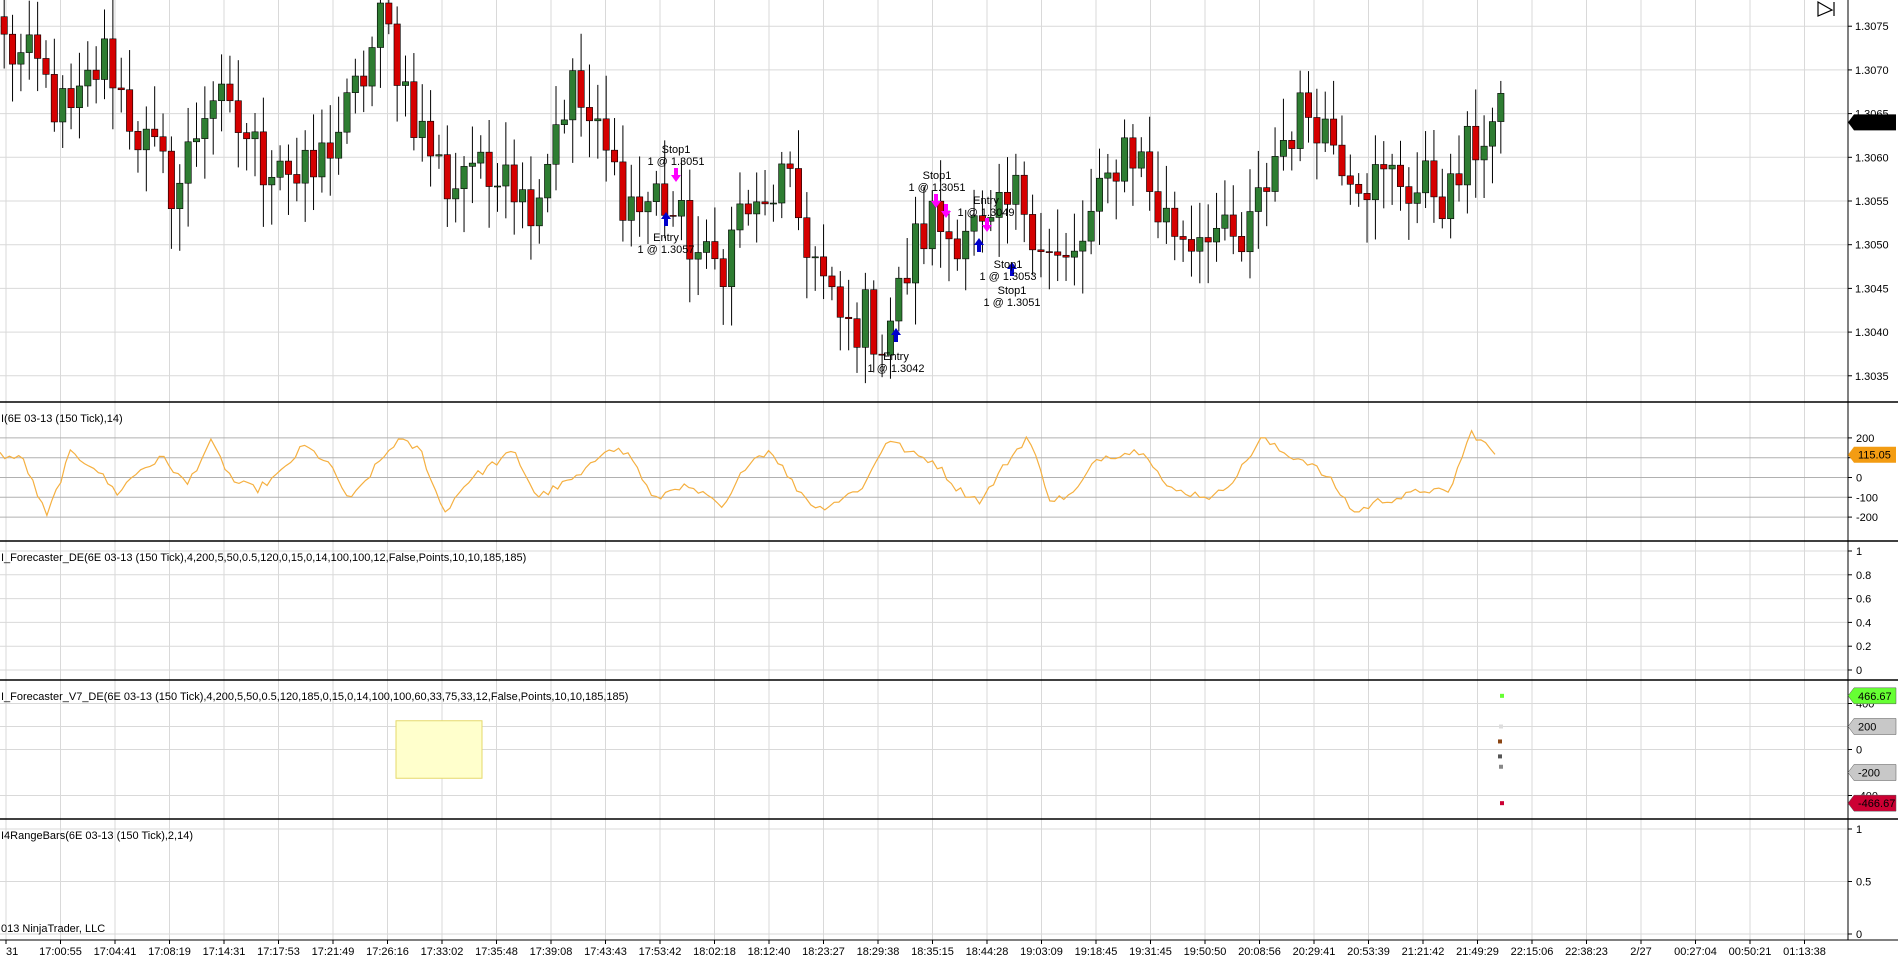 This screenshot has height=972, width=1898. I want to click on forecaster-tick-label: 0.6, so click(1863, 600).